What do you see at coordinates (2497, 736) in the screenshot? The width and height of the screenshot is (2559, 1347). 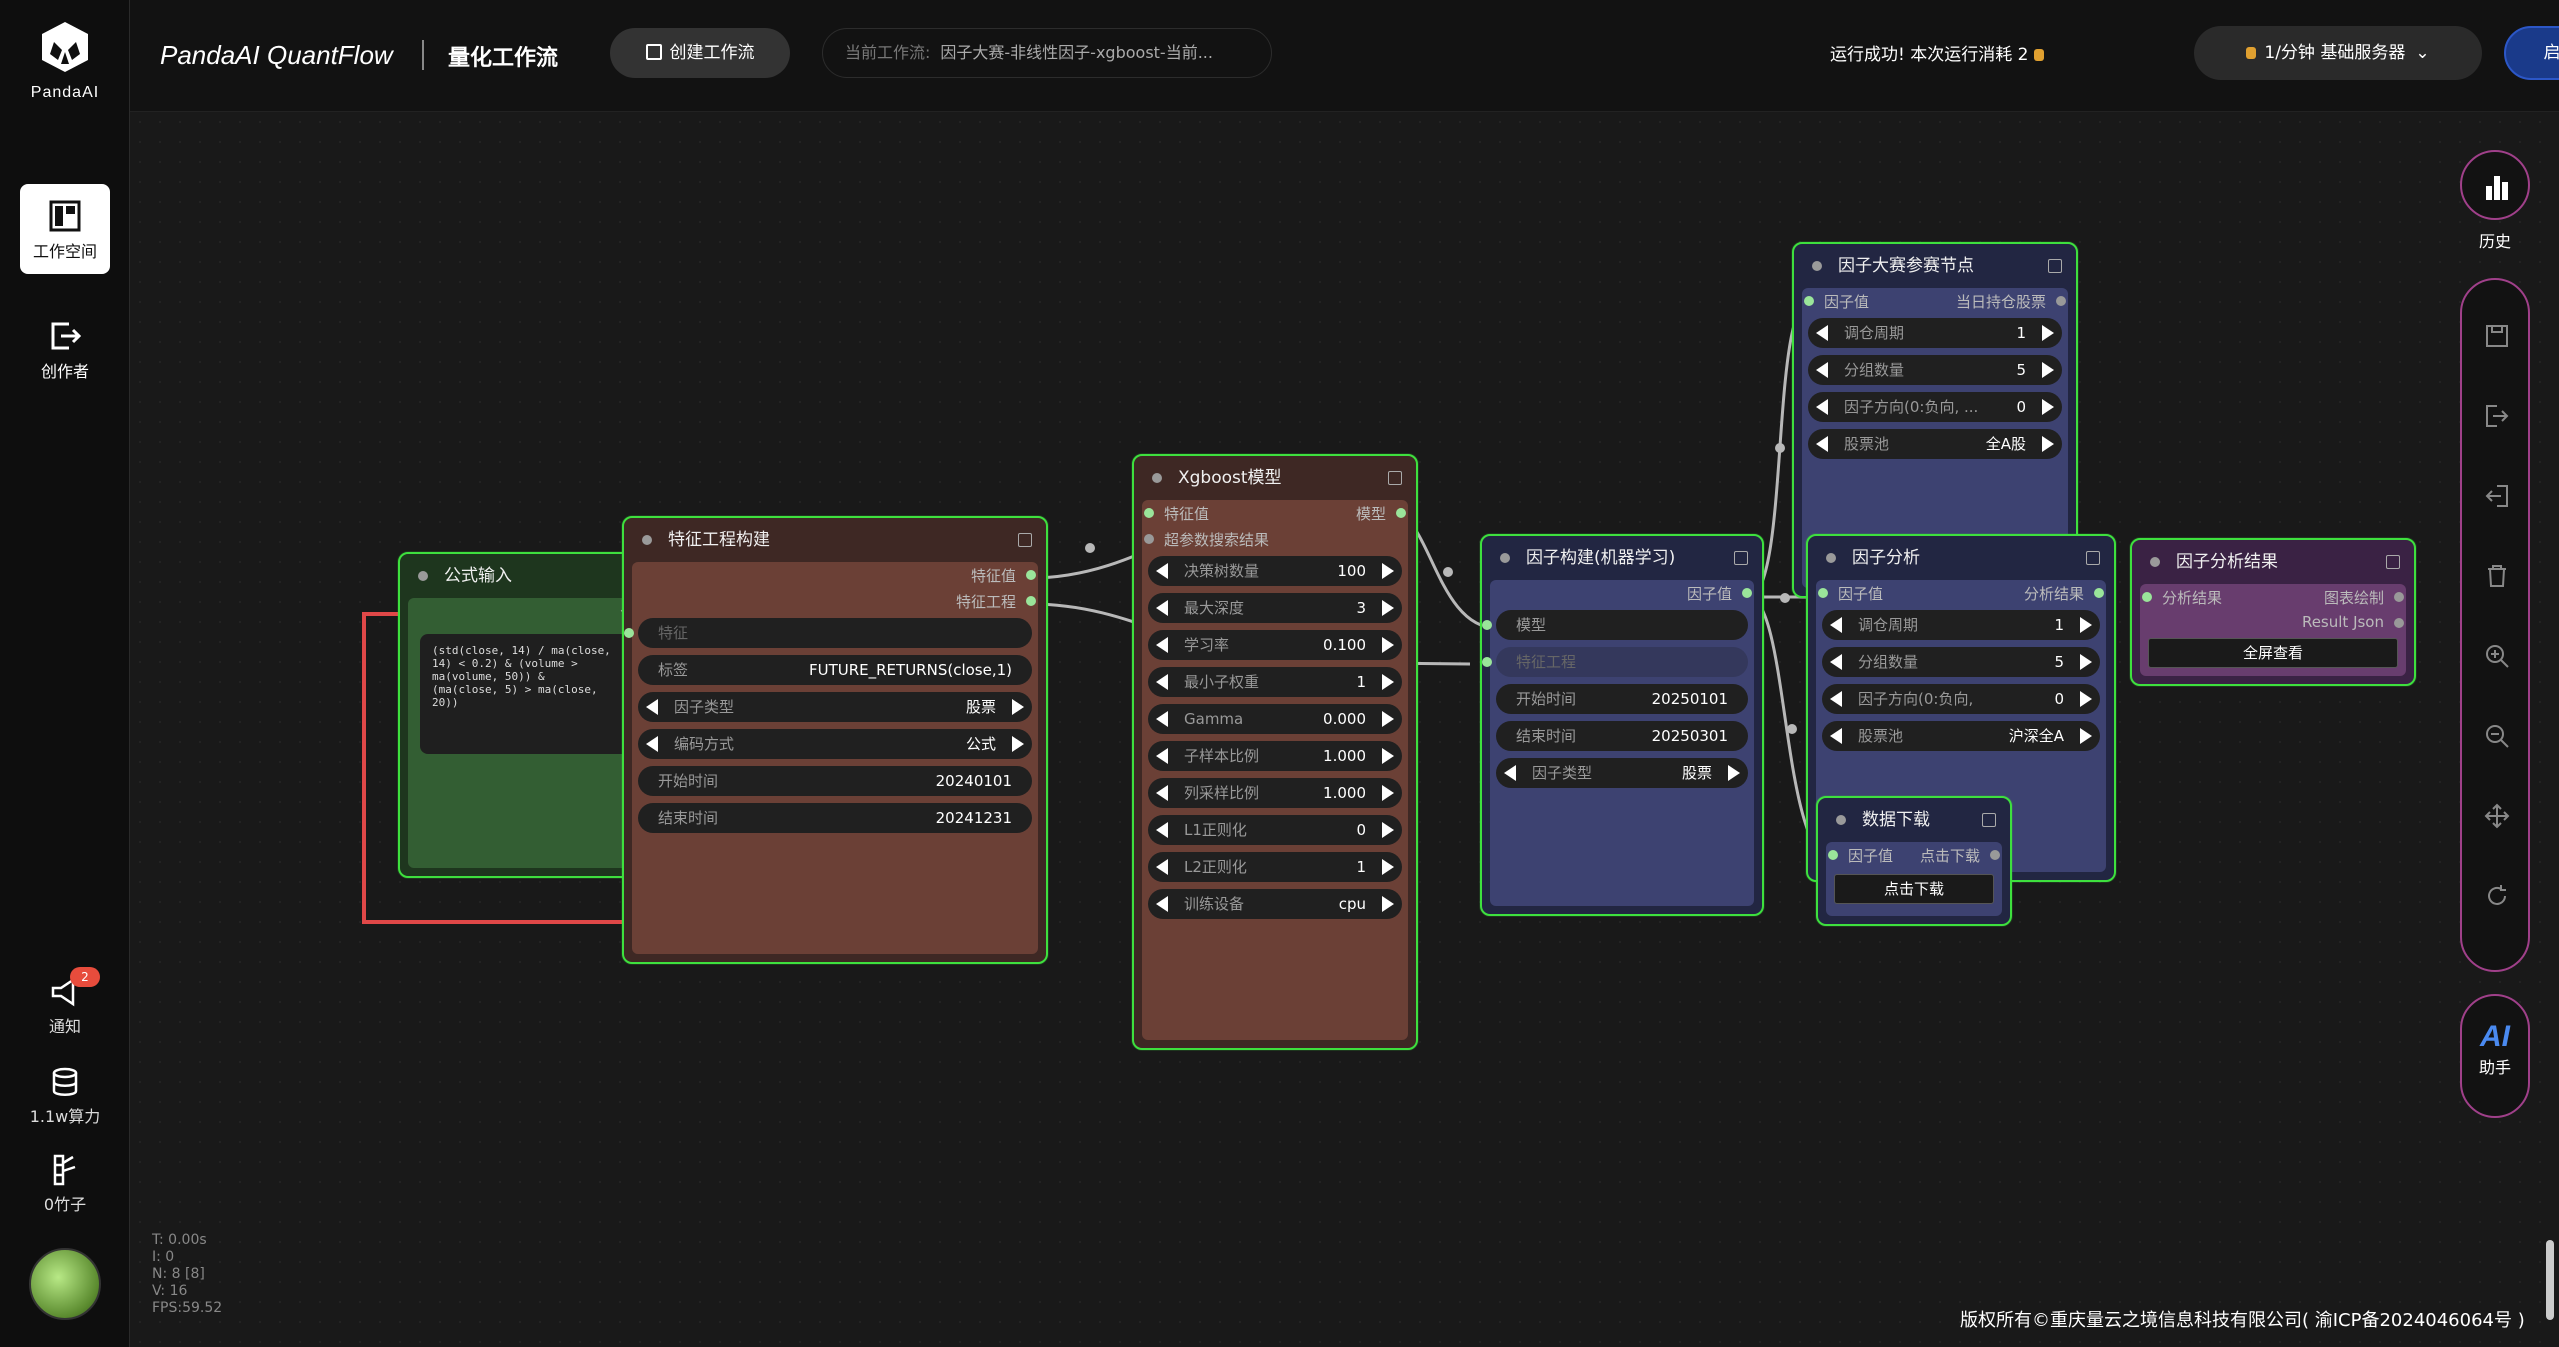 I see `zoom-out-icon` at bounding box center [2497, 736].